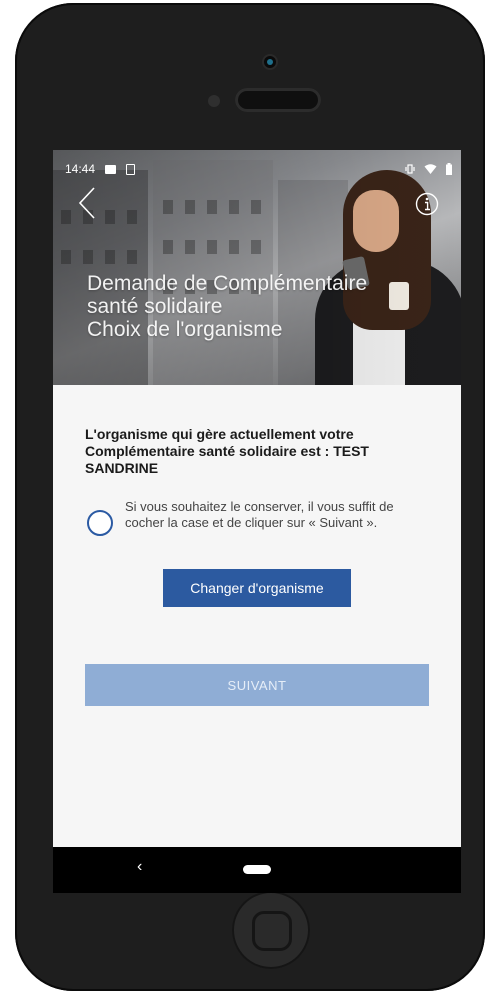 This screenshot has height=994, width=486. I want to click on info-circle-icon, so click(427, 204).